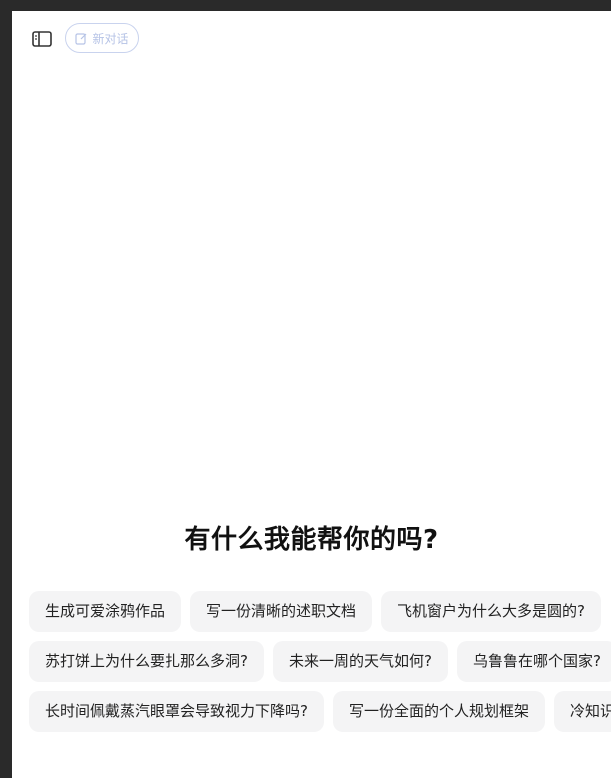  Describe the element at coordinates (438, 711) in the screenshot. I see `suggestion-chip: 写一份全面的个人规划框架` at that location.